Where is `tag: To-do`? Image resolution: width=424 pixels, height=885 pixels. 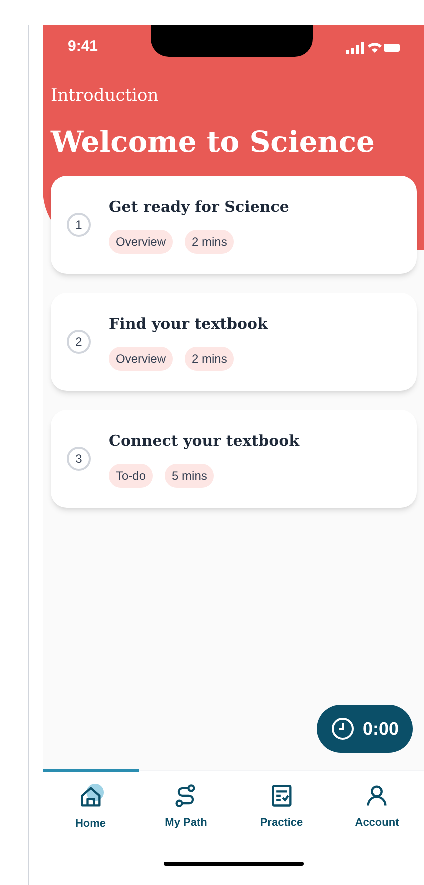
tag: To-do is located at coordinates (131, 476).